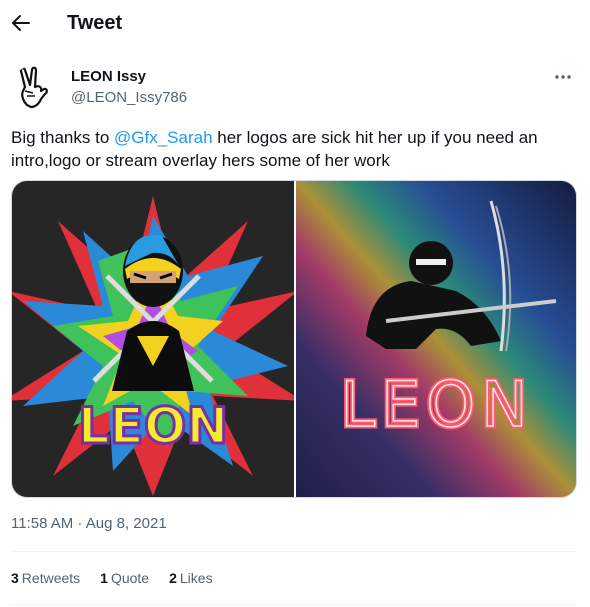  Describe the element at coordinates (196, 578) in the screenshot. I see `likes-label: Likes` at that location.